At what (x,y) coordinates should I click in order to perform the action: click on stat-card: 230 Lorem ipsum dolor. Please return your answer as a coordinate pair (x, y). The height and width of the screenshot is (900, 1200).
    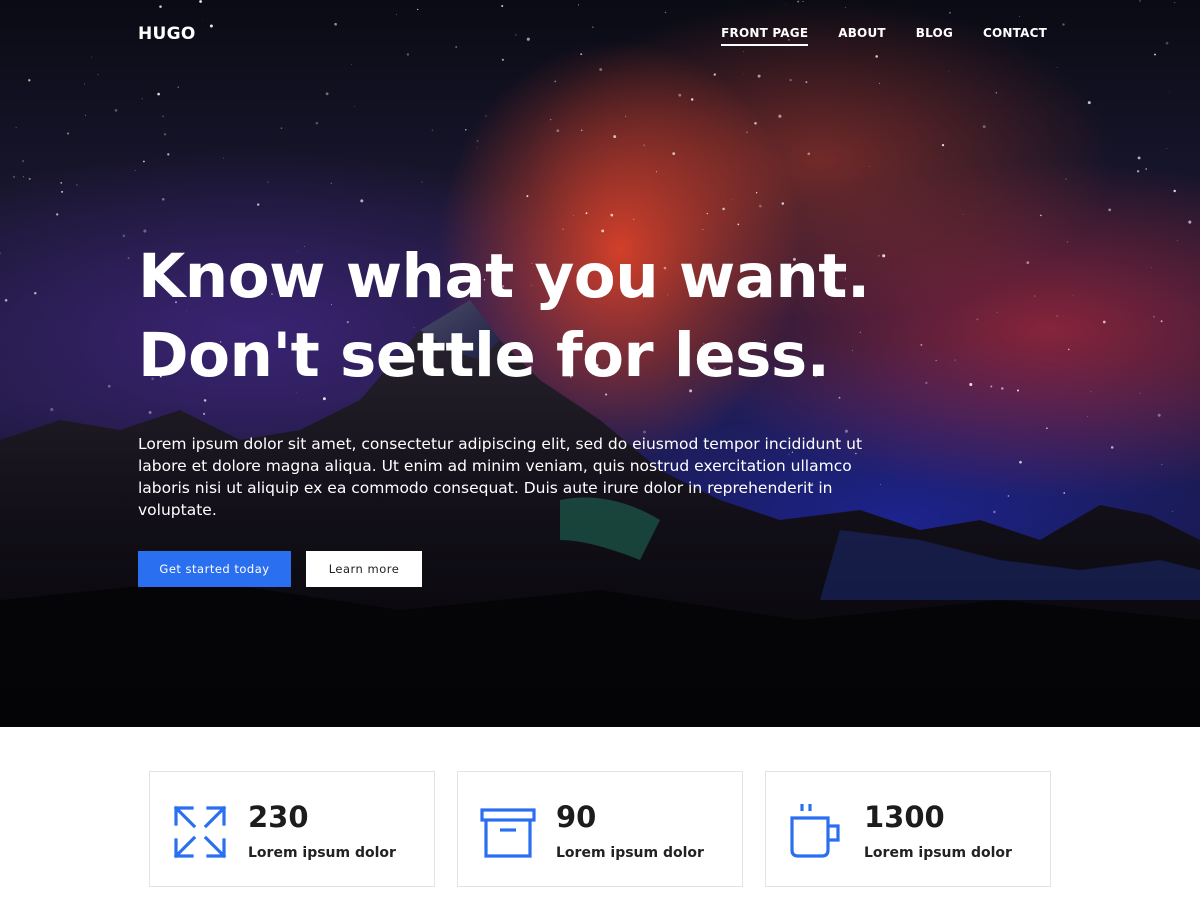
    Looking at the image, I should click on (292, 829).